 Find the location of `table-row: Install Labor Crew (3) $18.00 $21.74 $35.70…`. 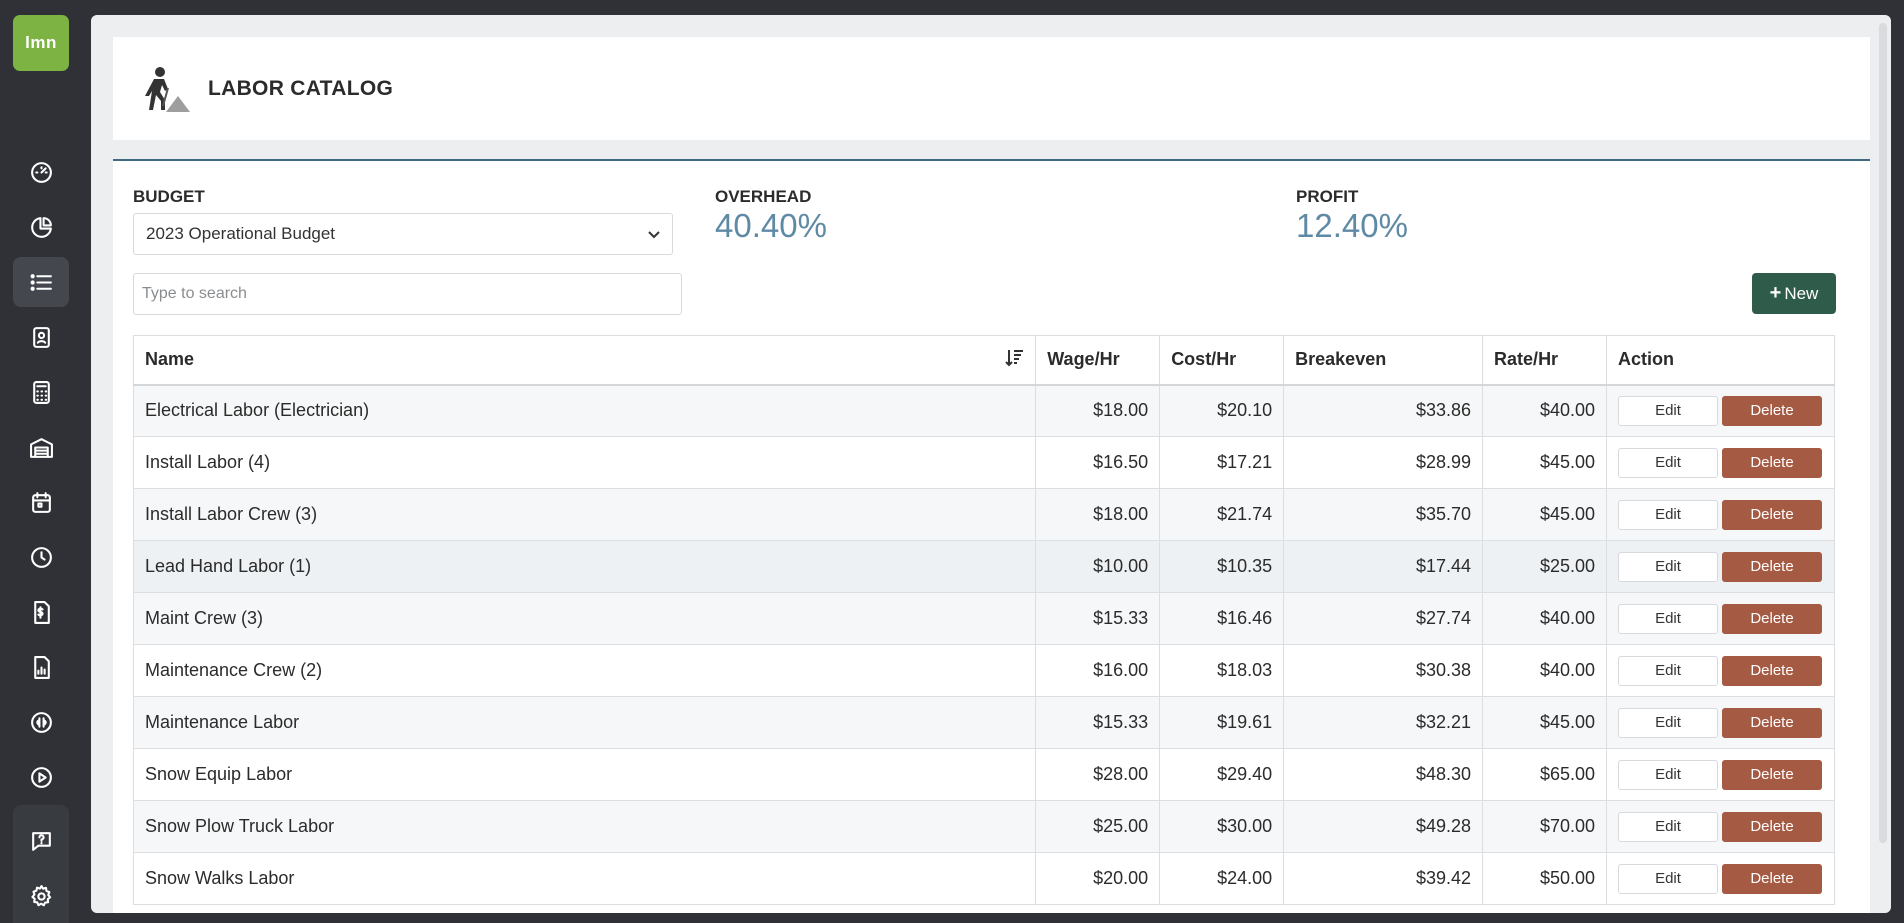

table-row: Install Labor Crew (3) $18.00 $21.74 $35.70… is located at coordinates (983, 514).